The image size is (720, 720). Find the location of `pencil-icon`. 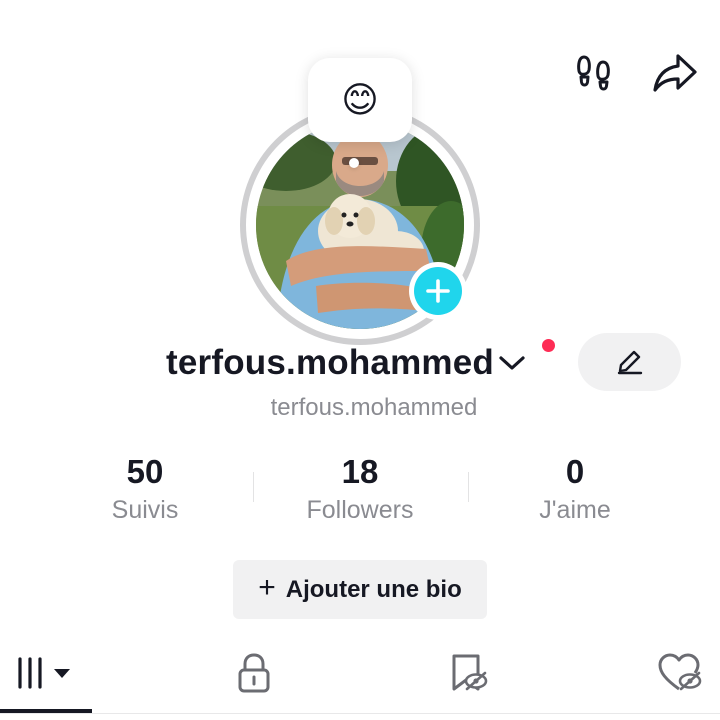

pencil-icon is located at coordinates (629, 362).